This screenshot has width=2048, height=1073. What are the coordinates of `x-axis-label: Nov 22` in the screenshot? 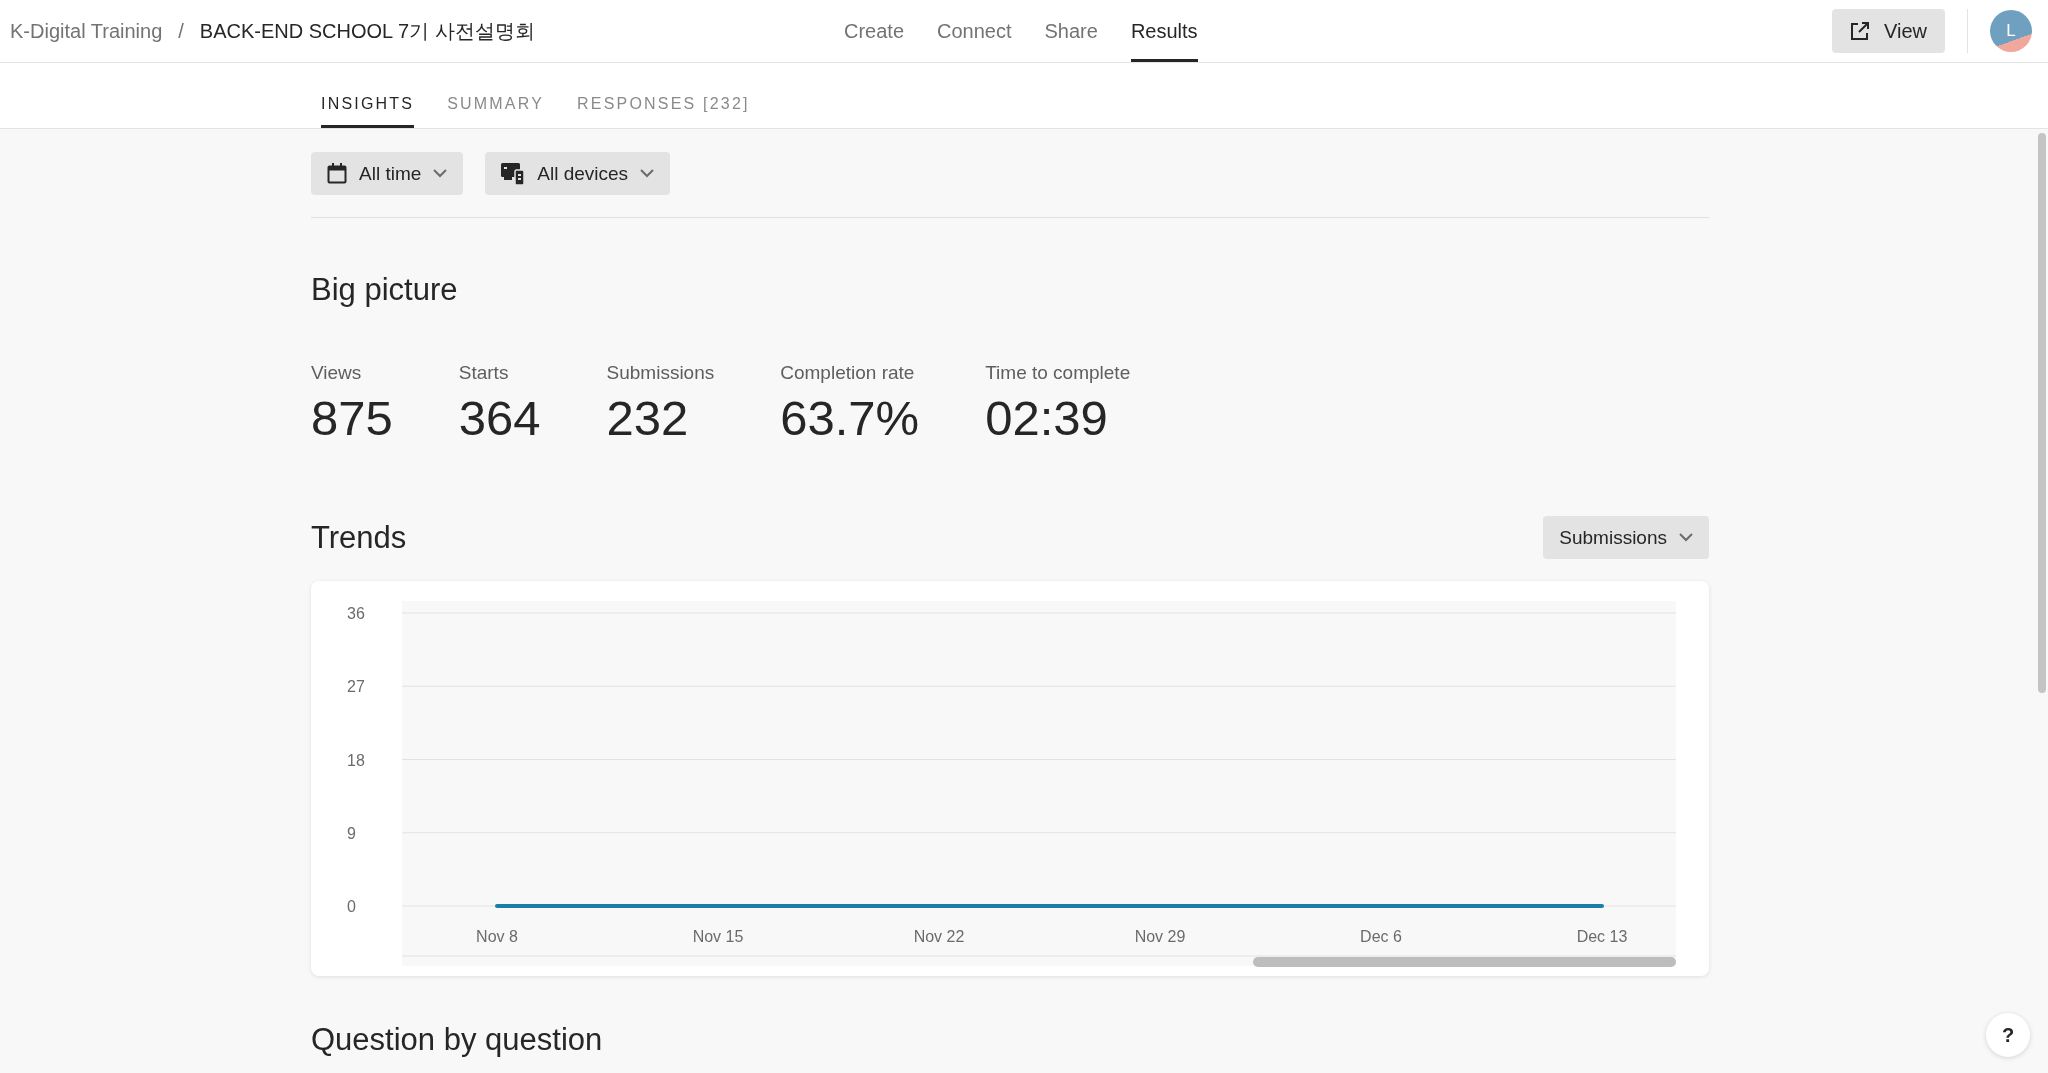 It's located at (939, 936).